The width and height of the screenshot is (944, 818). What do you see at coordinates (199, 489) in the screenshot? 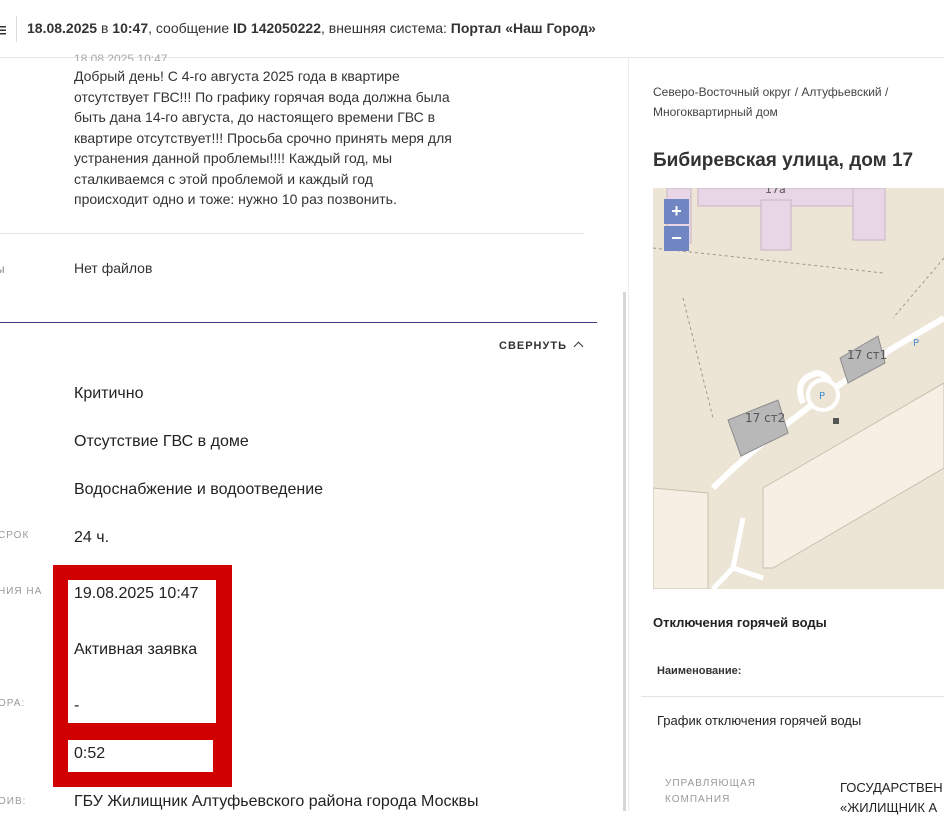
I see `category-value: Водоснабжение и водоотведение` at bounding box center [199, 489].